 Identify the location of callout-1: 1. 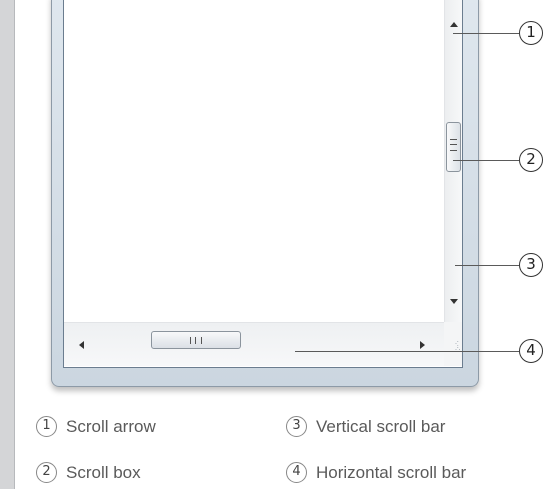
(531, 33).